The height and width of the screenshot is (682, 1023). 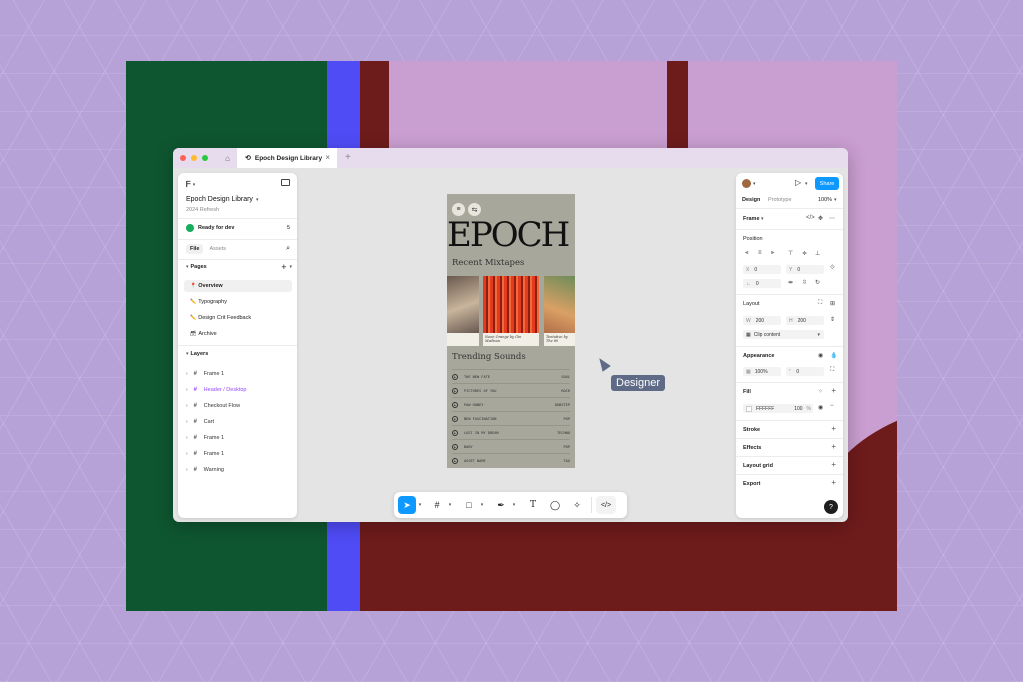 What do you see at coordinates (798, 182) in the screenshot?
I see `present-icon: ▷` at bounding box center [798, 182].